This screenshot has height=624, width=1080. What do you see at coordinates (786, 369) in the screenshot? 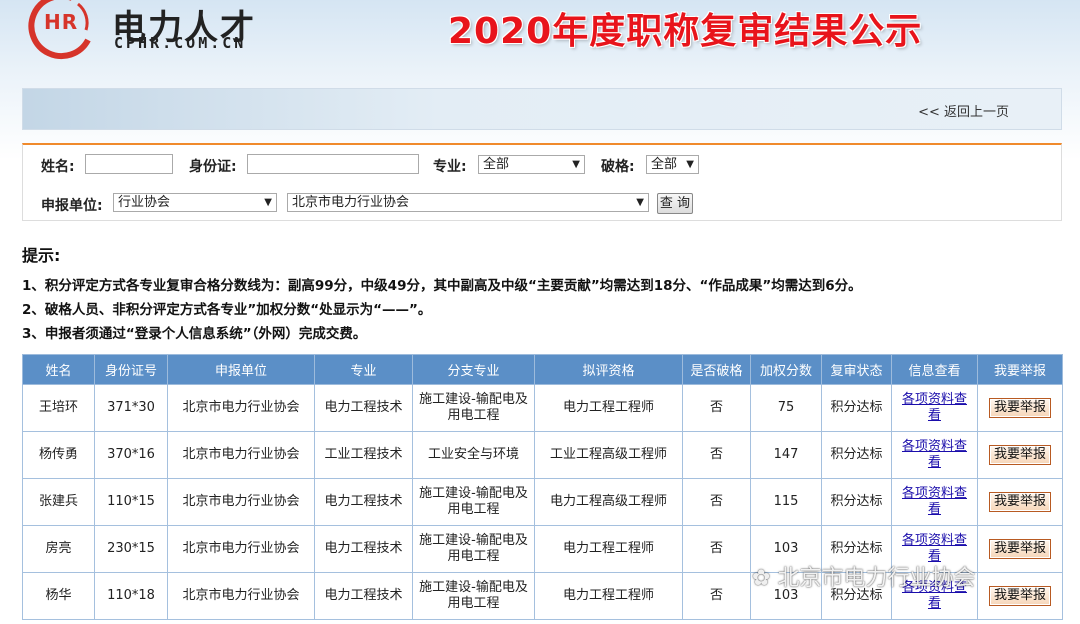
I see `col-header: 加权分数` at bounding box center [786, 369].